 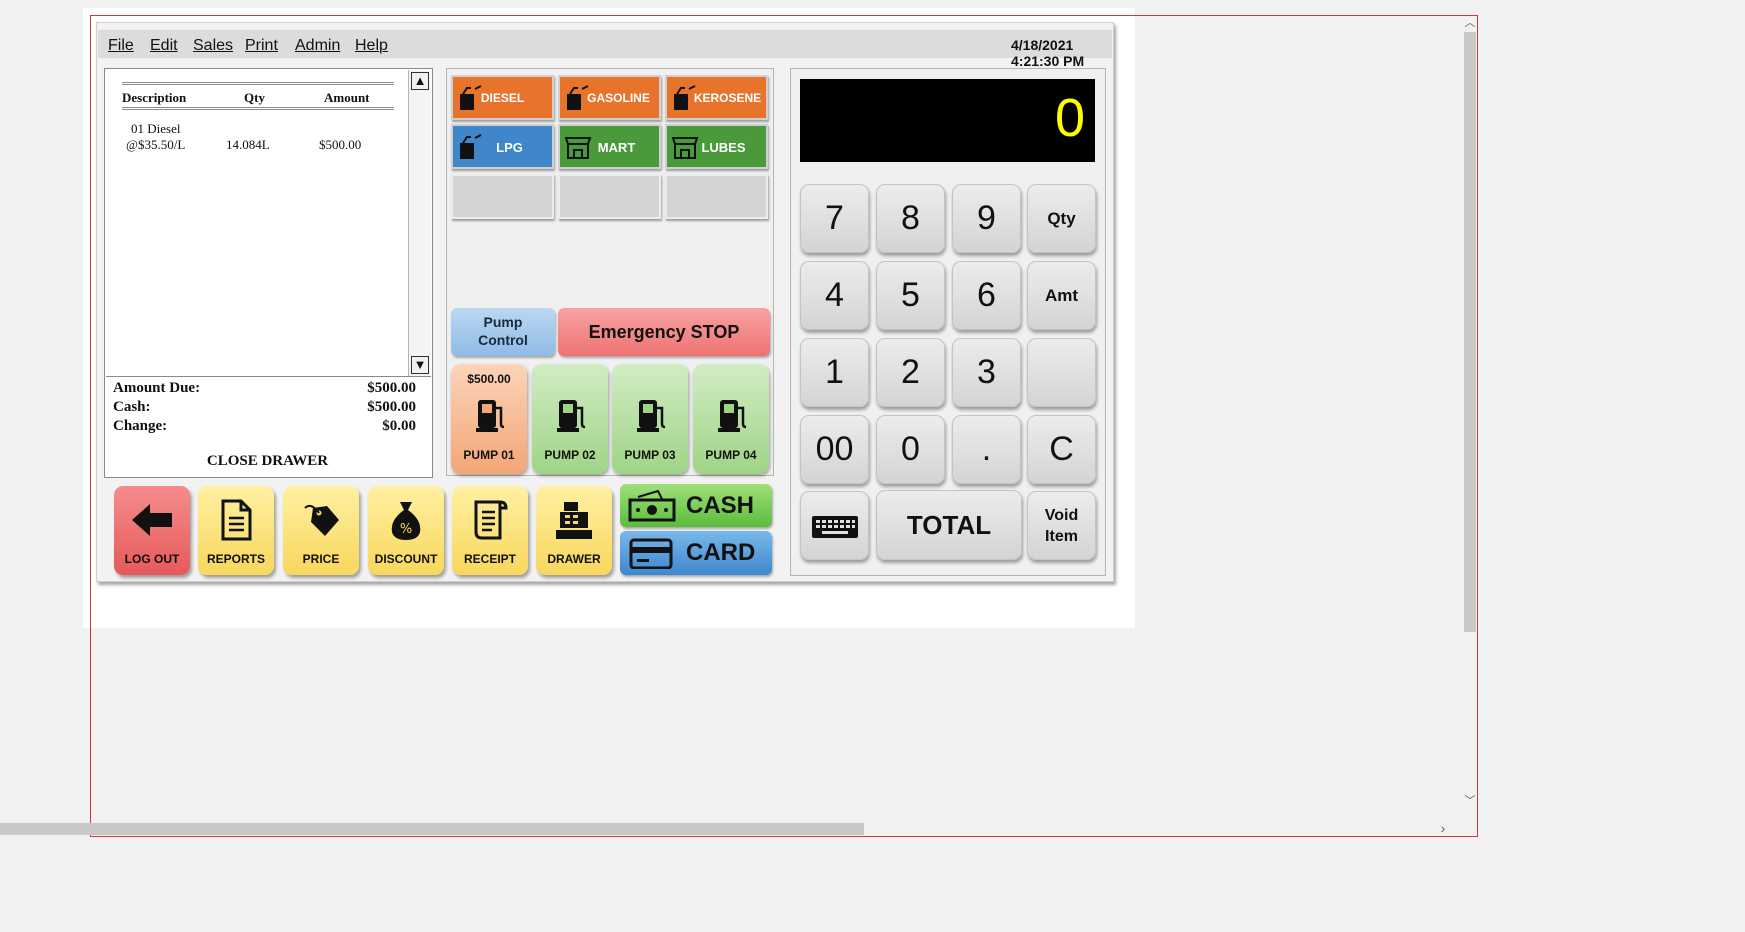 I want to click on horizontal-scrollbar, so click(x=731, y=829).